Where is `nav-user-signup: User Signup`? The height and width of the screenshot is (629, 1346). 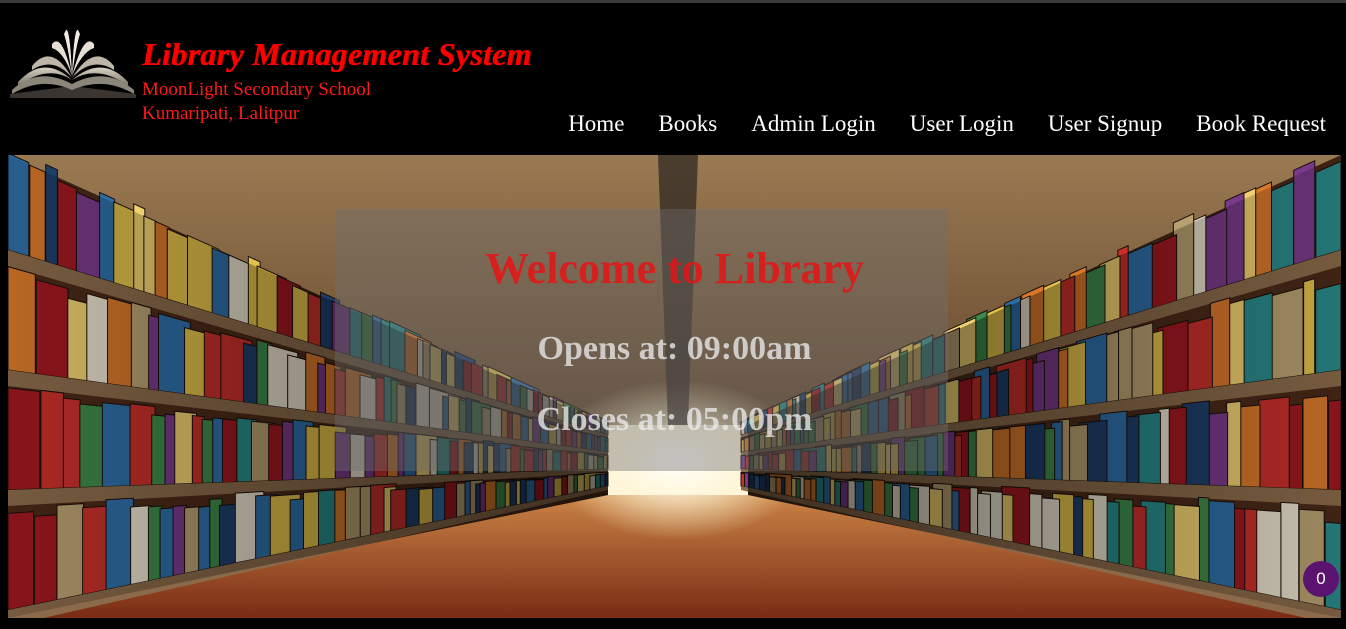 nav-user-signup: User Signup is located at coordinates (1105, 124).